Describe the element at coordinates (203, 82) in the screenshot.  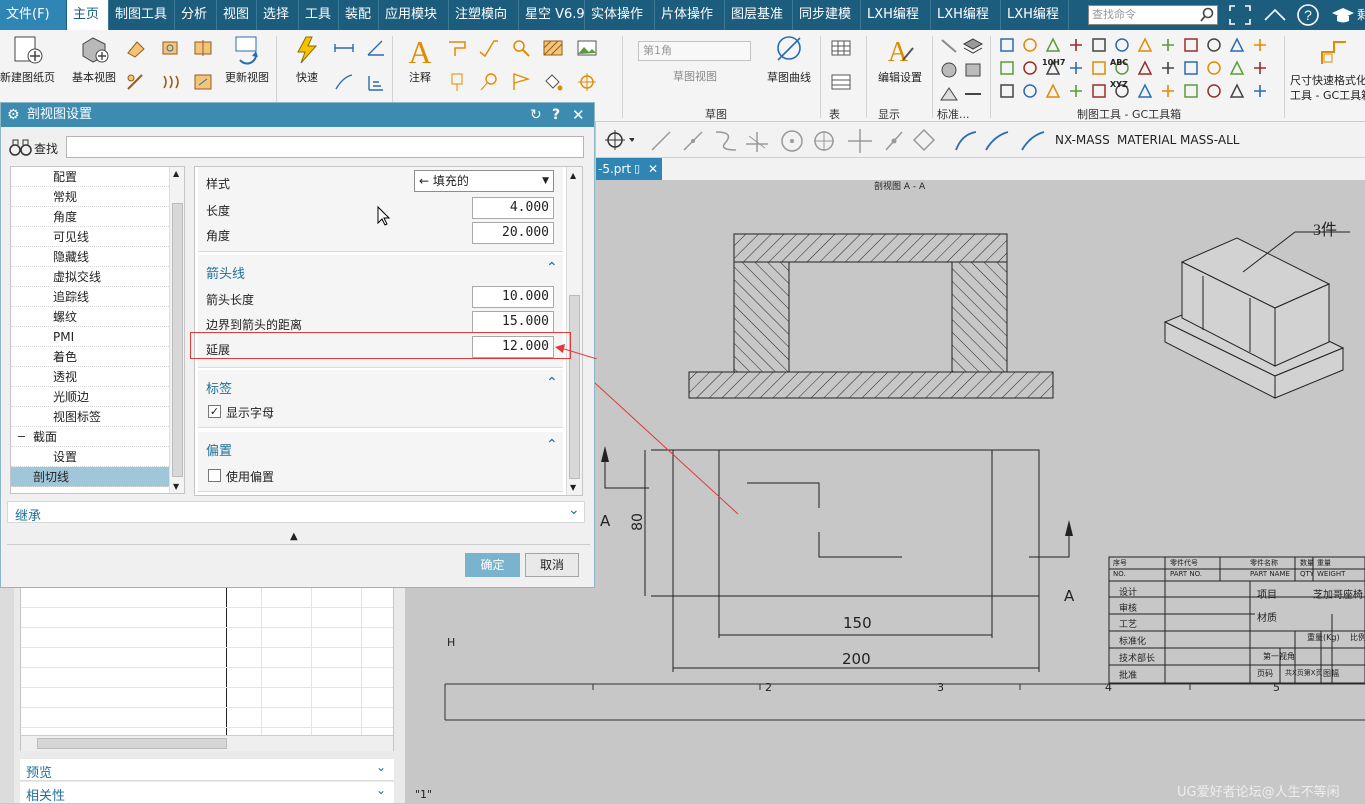
I see `drafting-view-icon` at that location.